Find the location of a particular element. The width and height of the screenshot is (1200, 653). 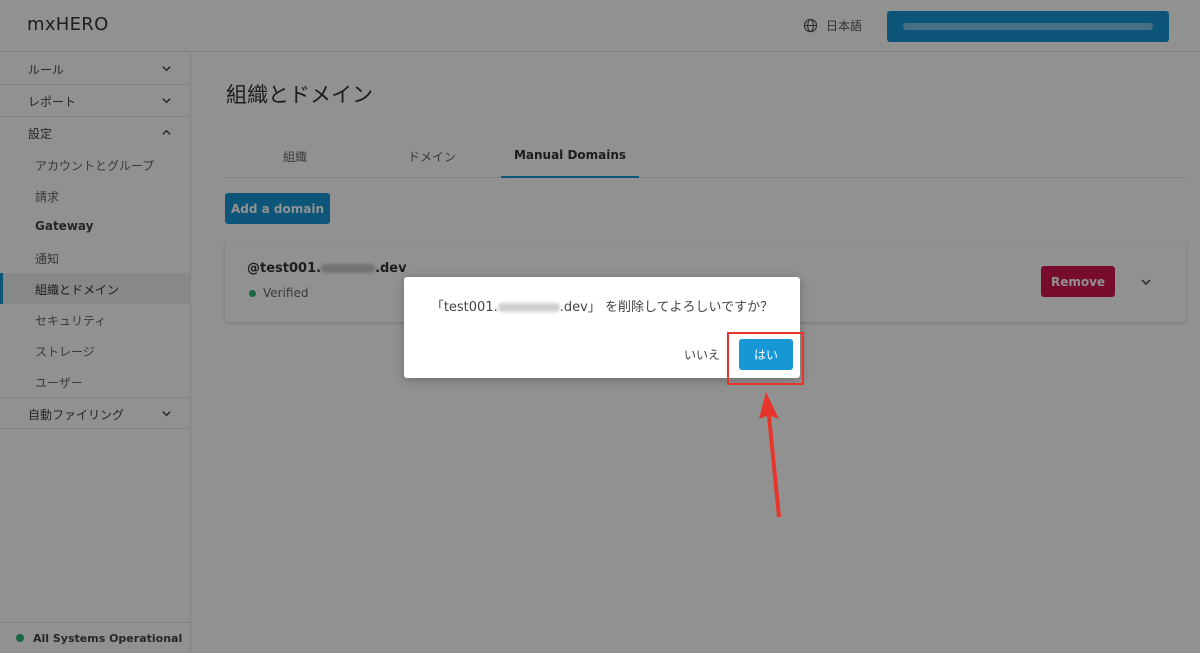

no-button: いいえ is located at coordinates (702, 354).